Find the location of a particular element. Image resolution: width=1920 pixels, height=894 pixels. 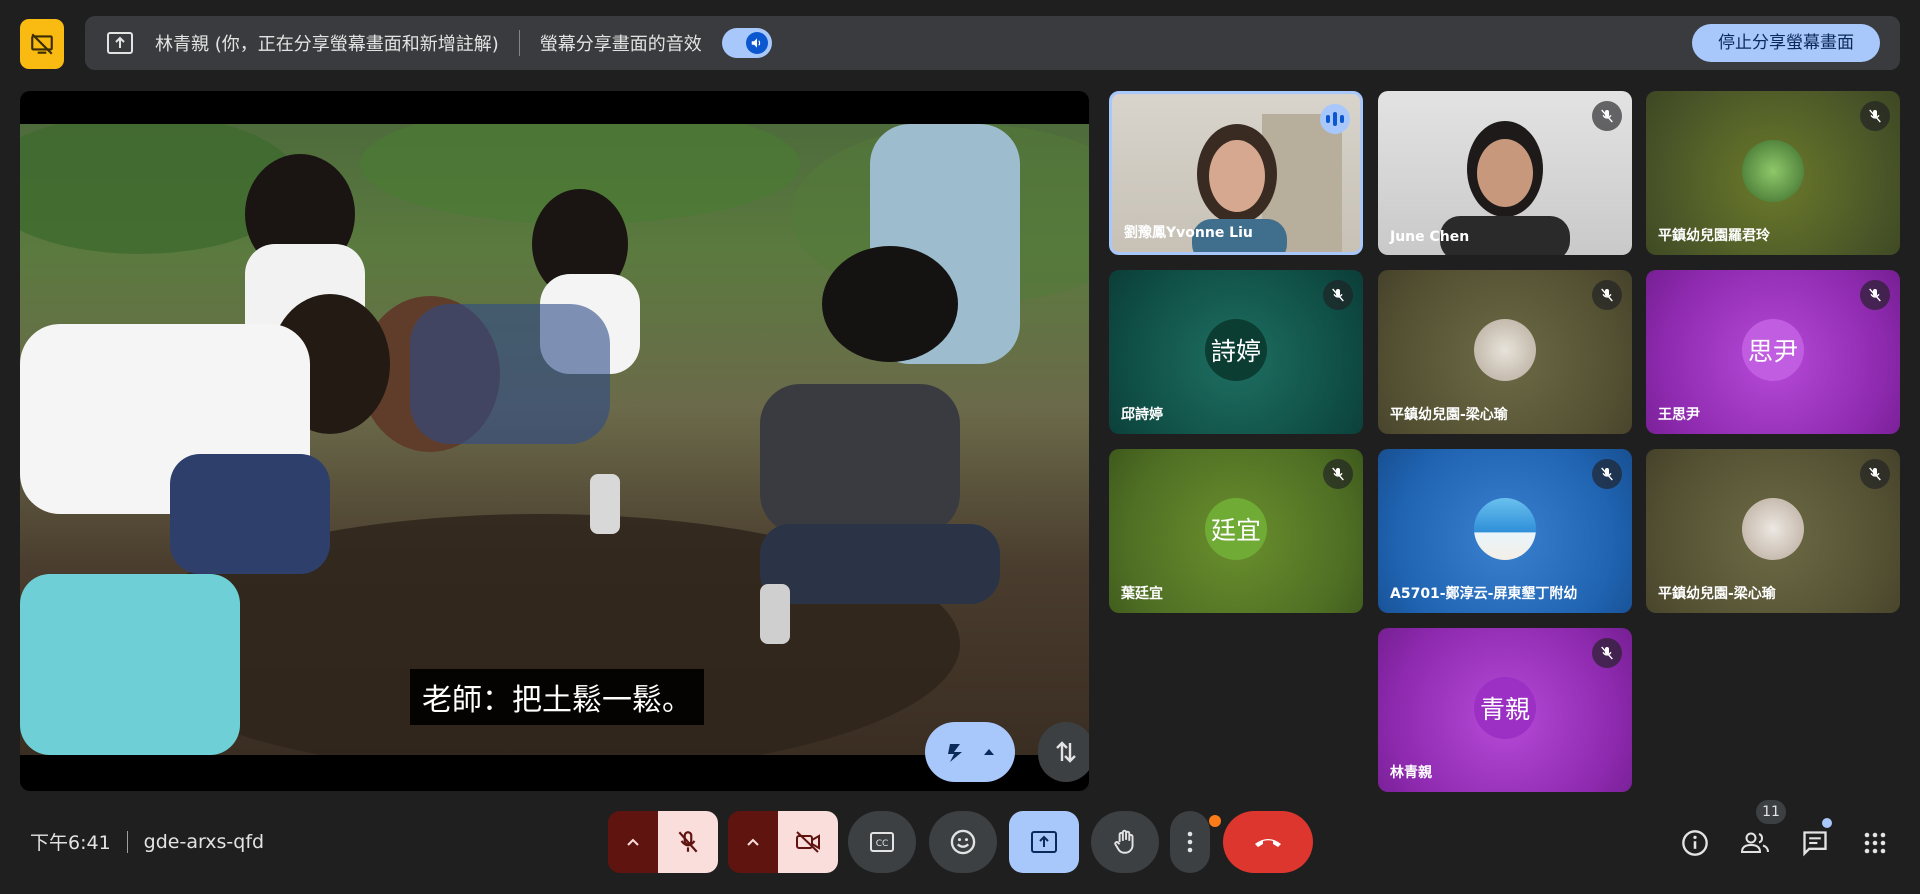

participant-tile-qiu-shiting: 詩婷 邱詩婷 is located at coordinates (1236, 352).